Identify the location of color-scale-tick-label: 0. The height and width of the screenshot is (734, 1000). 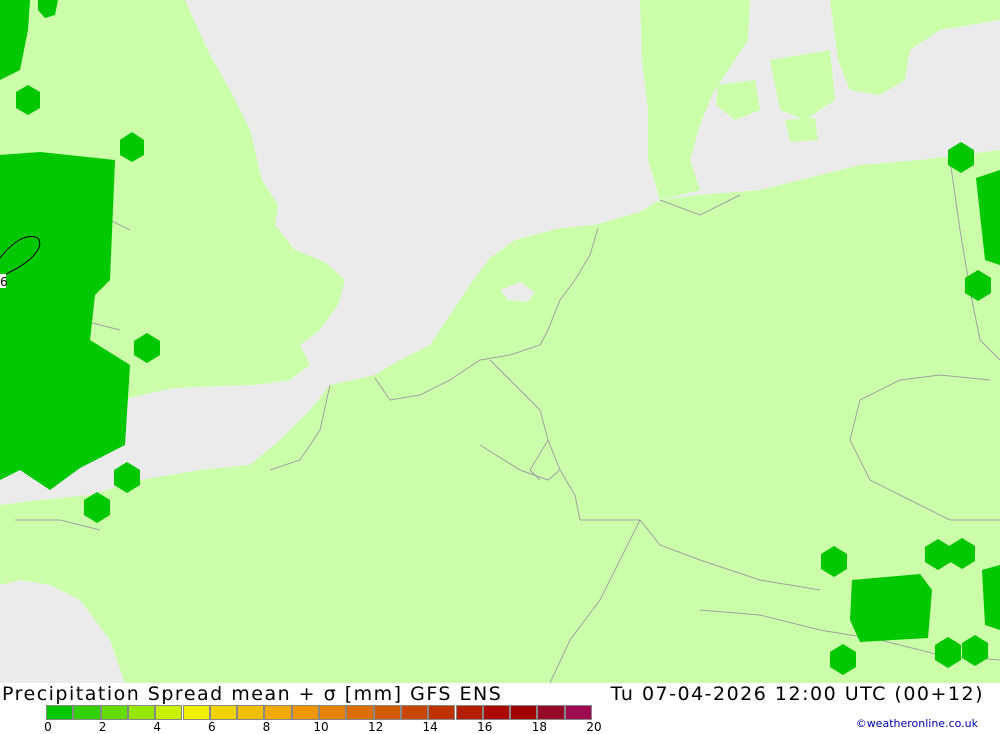
(48, 727).